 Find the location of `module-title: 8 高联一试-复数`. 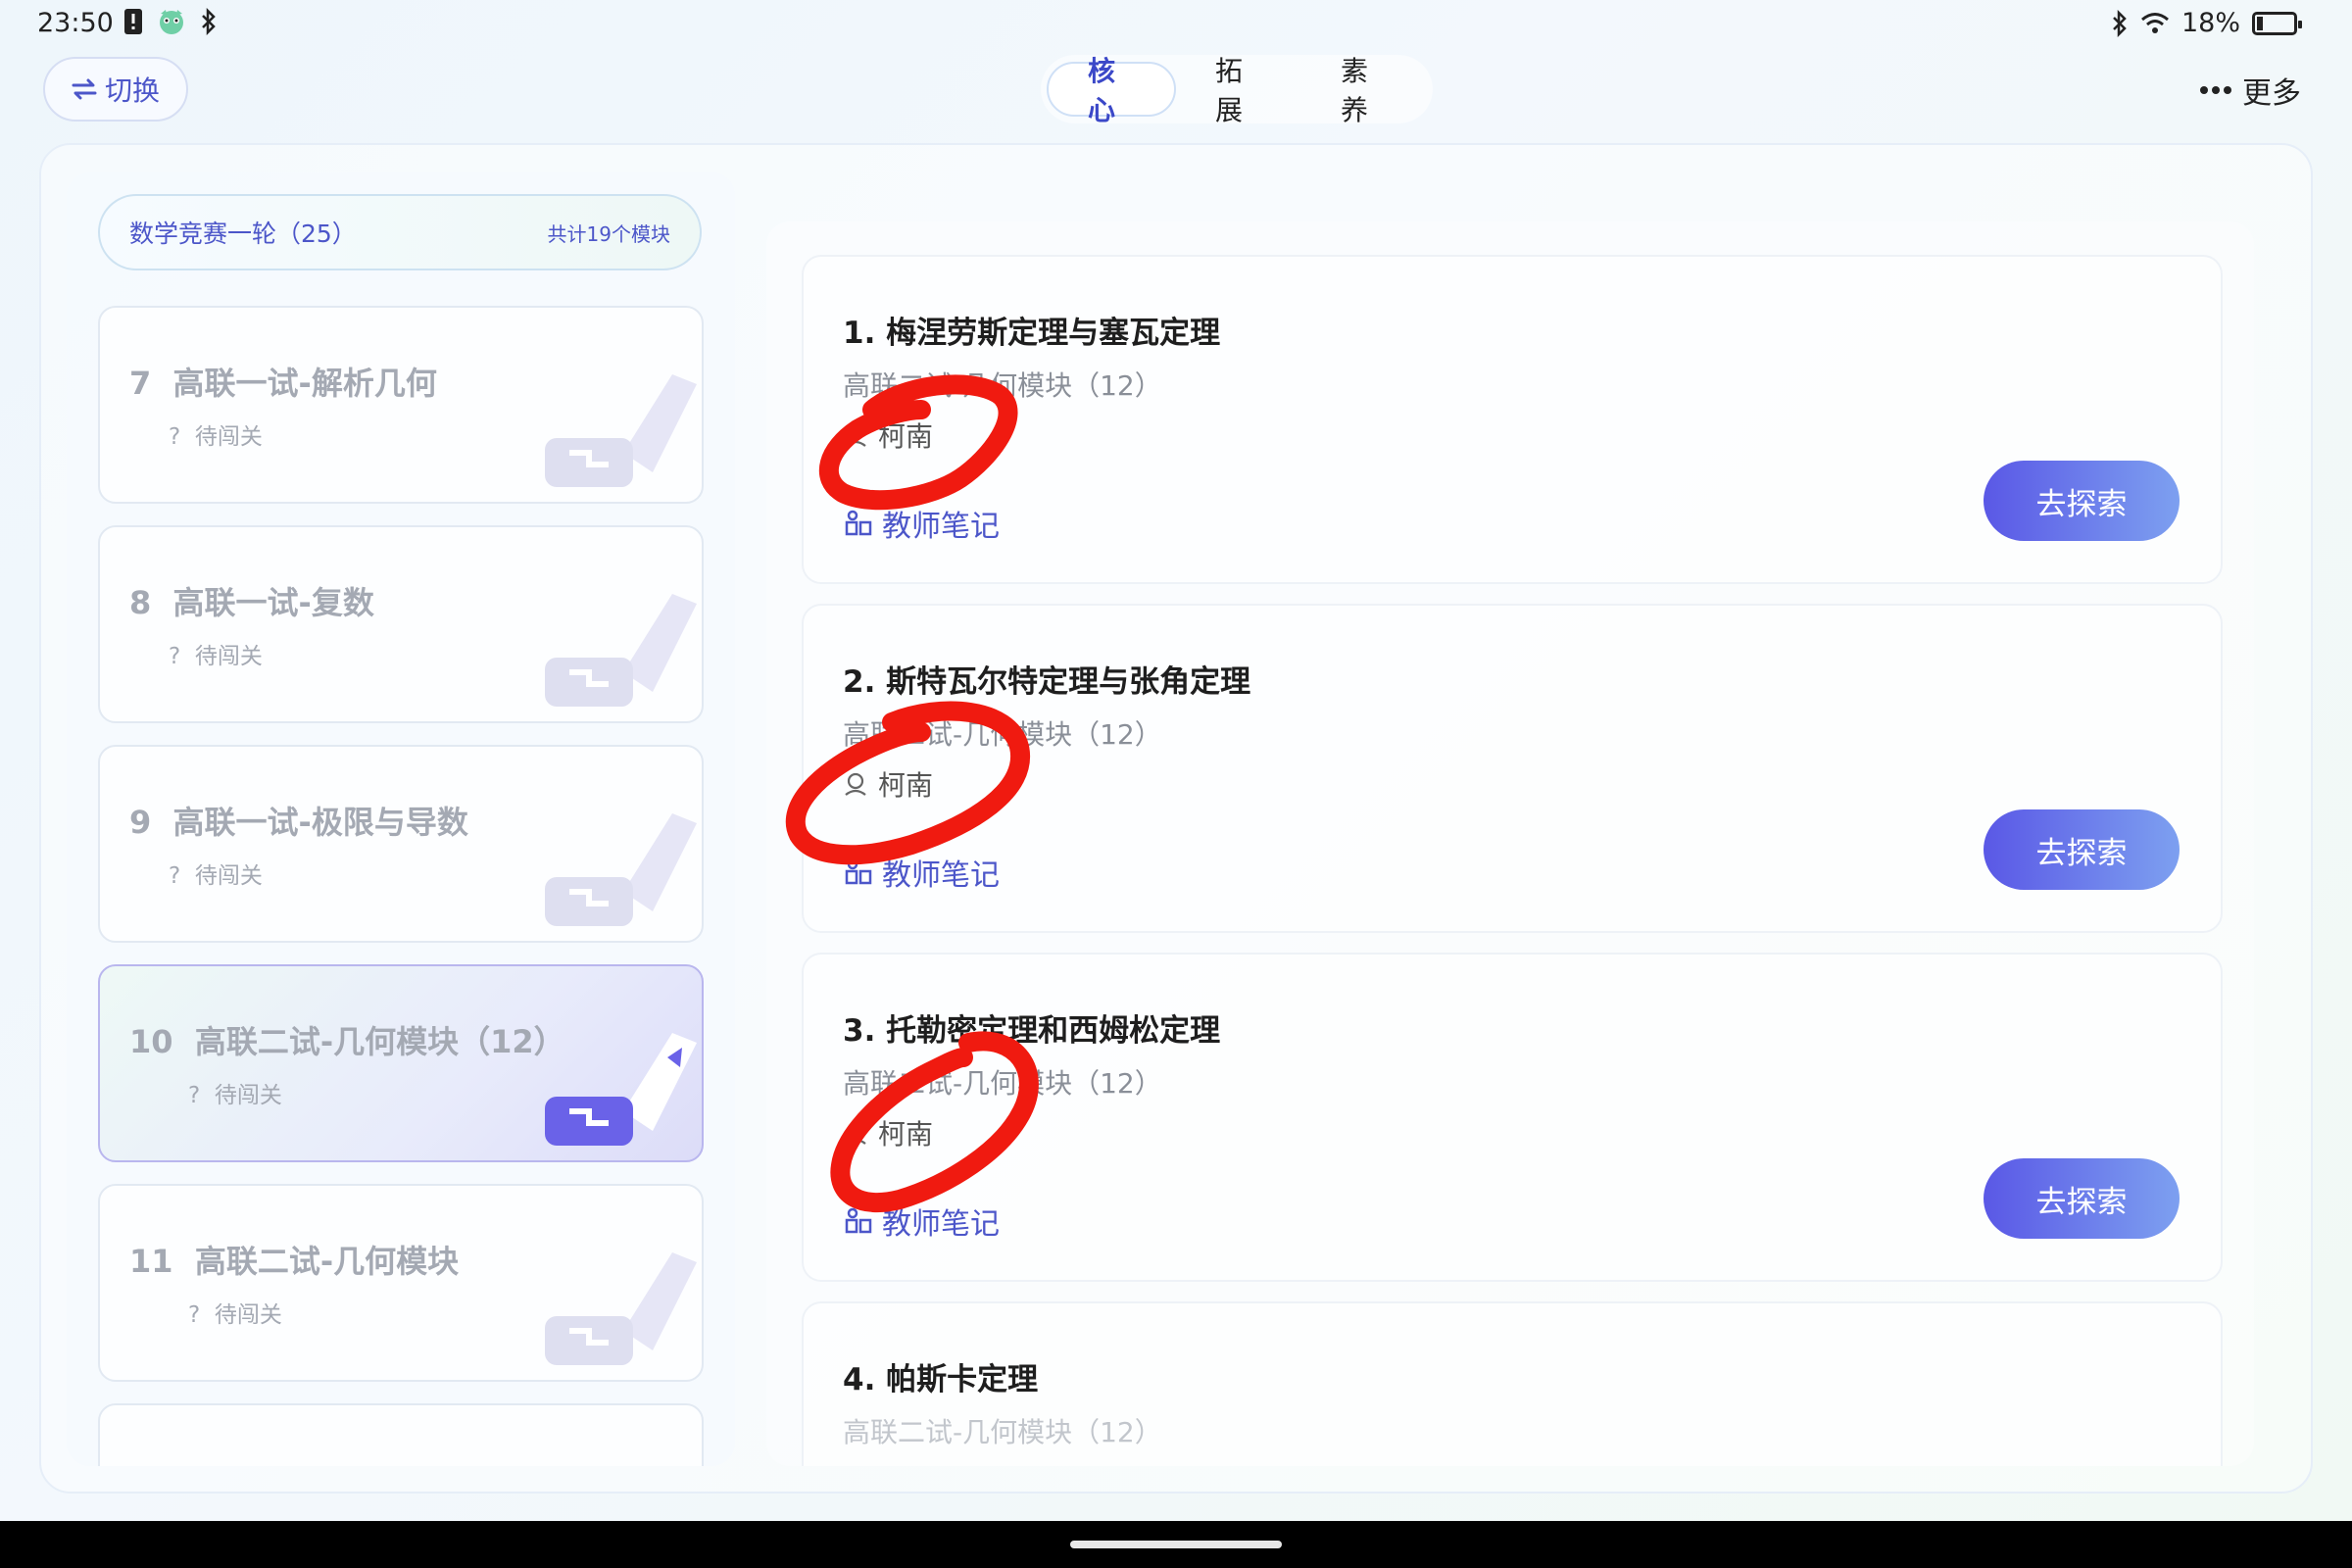

module-title: 8 高联一试-复数 is located at coordinates (252, 602).